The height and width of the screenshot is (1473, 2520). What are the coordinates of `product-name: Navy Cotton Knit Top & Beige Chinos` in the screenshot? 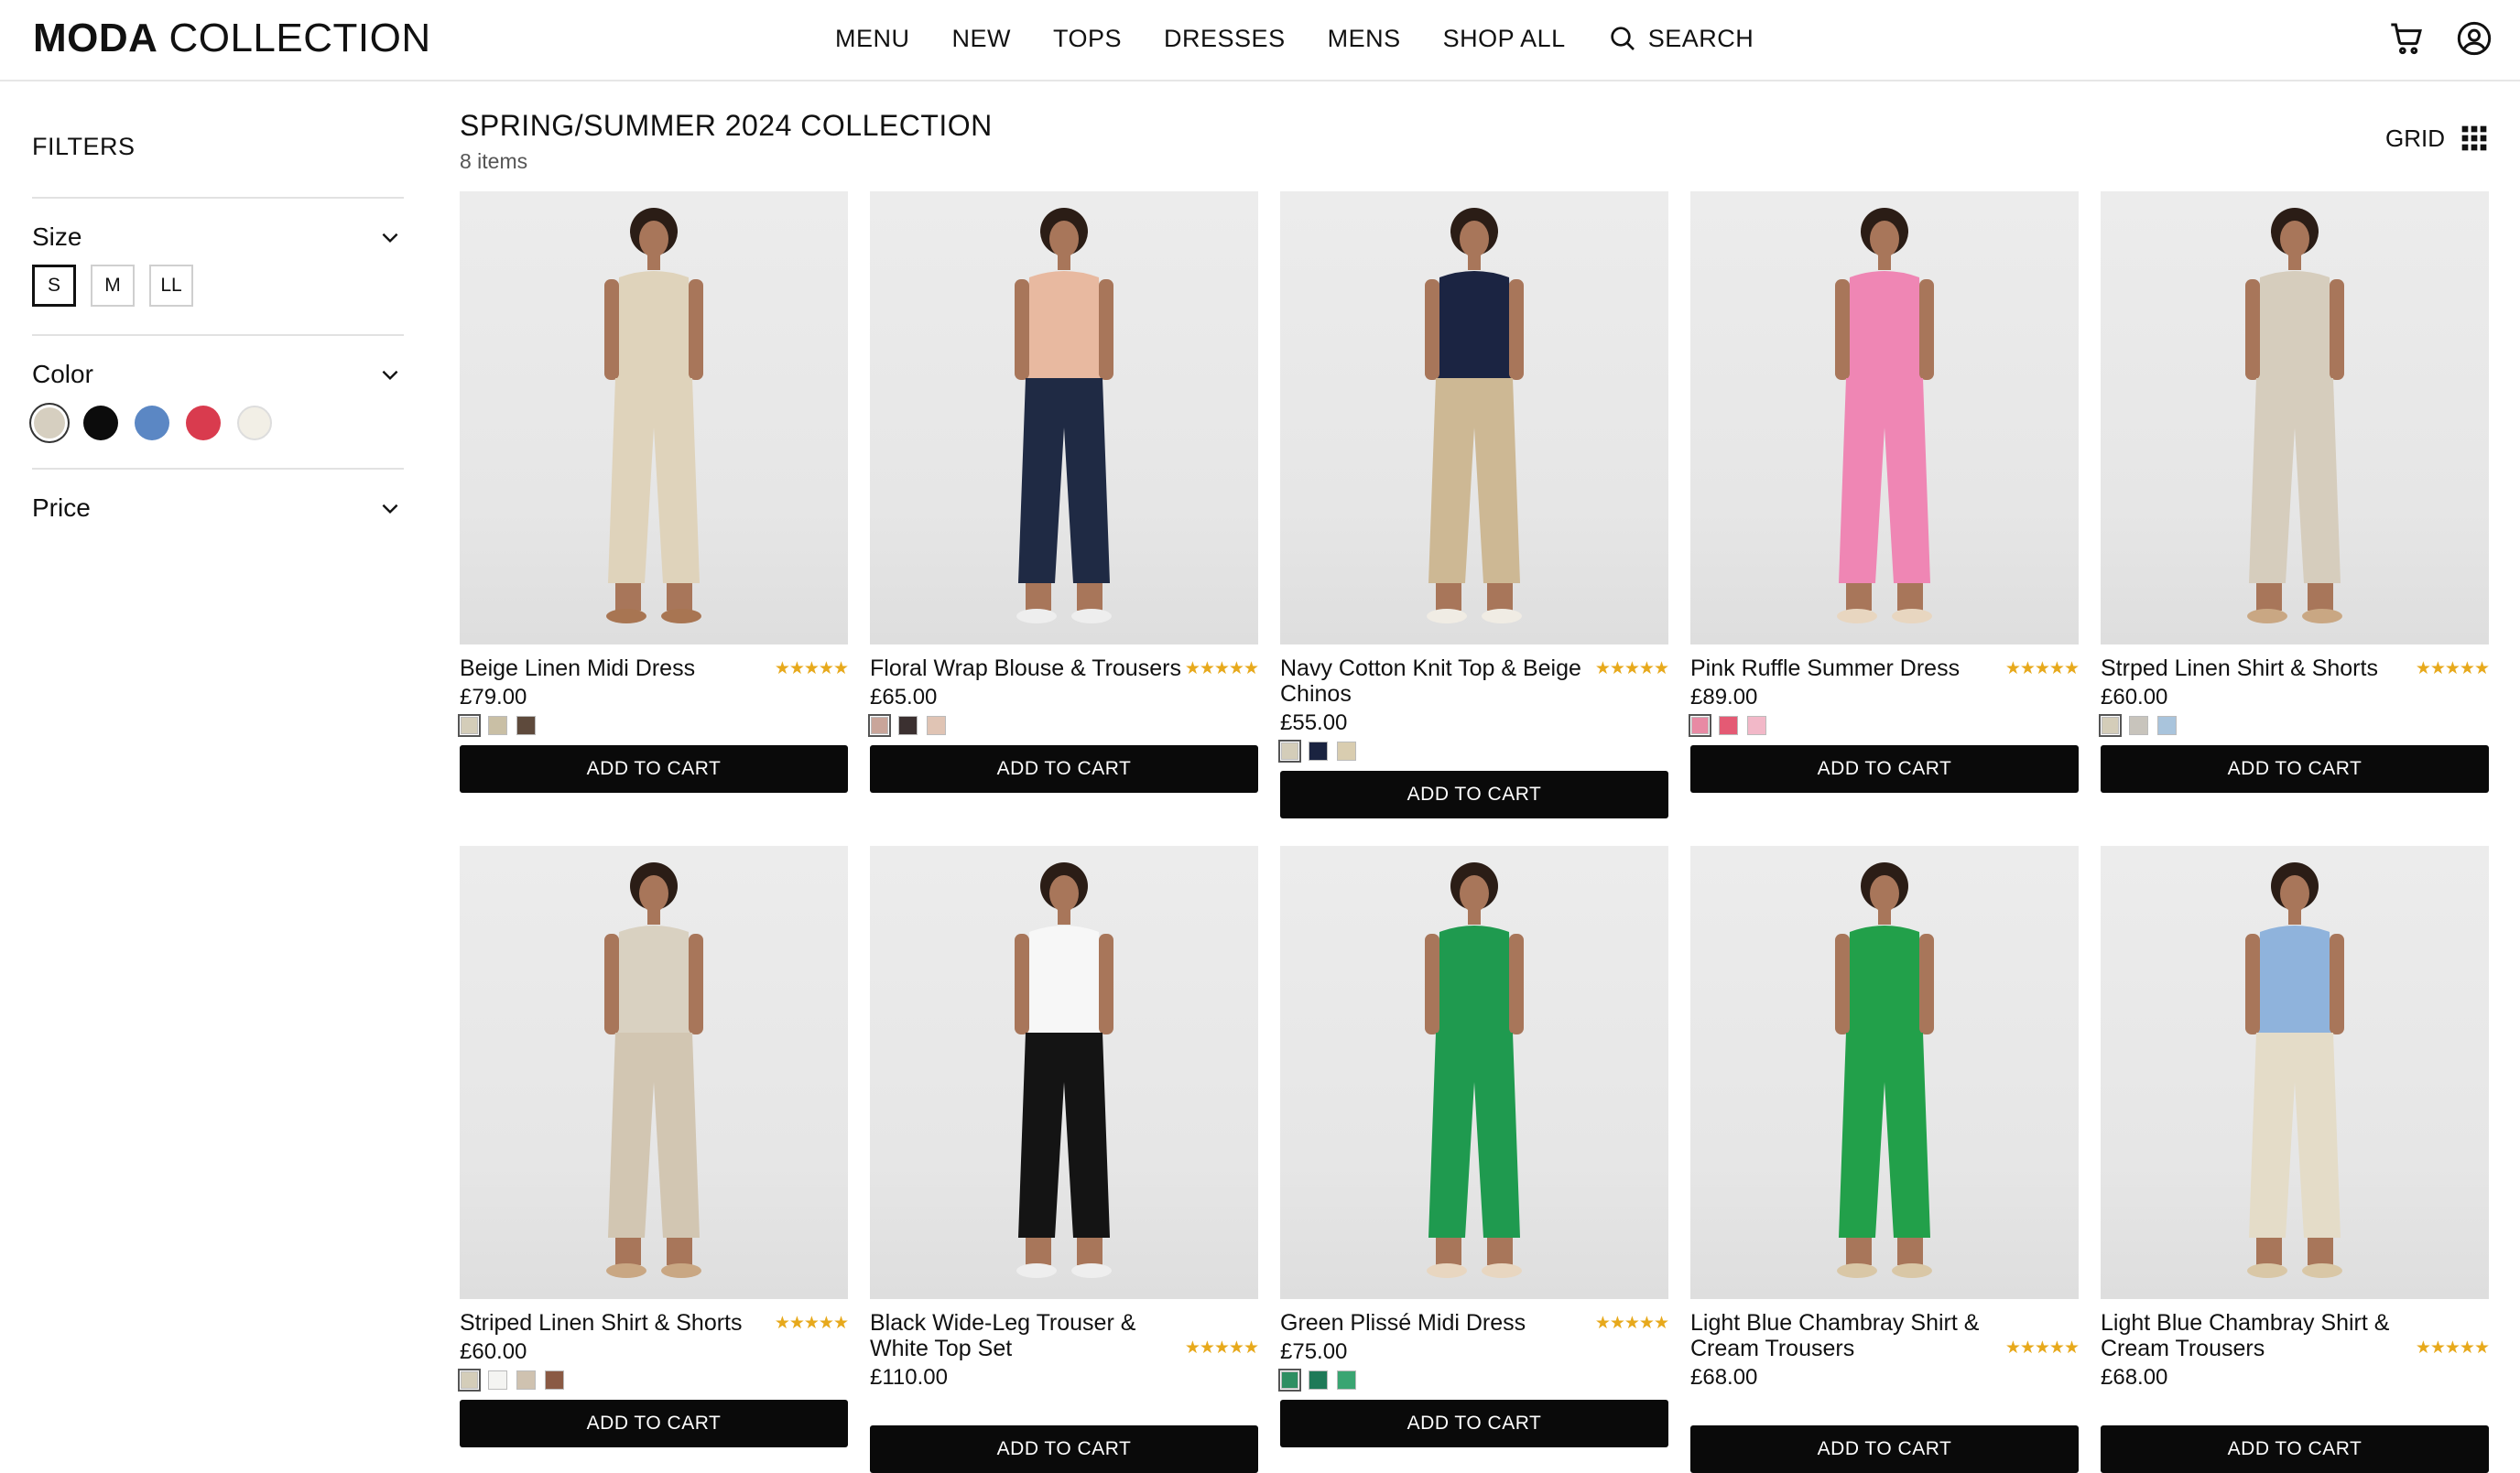 It's located at (1437, 681).